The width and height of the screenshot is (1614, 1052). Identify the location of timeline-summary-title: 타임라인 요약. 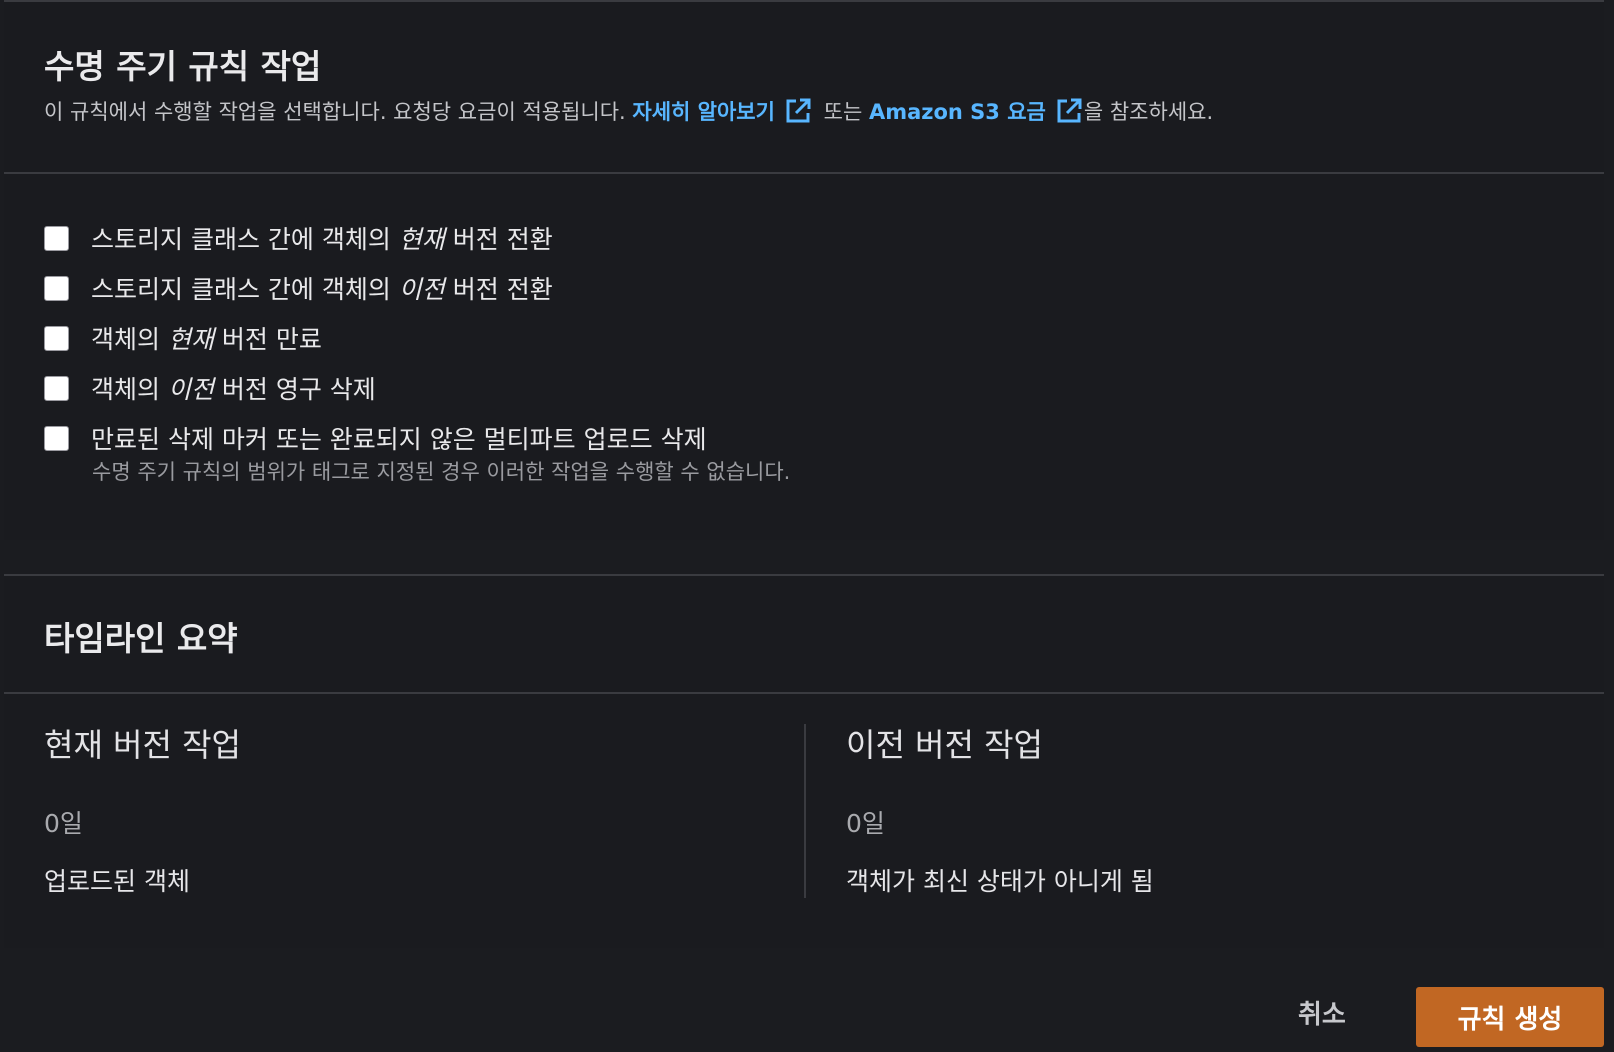
(141, 638).